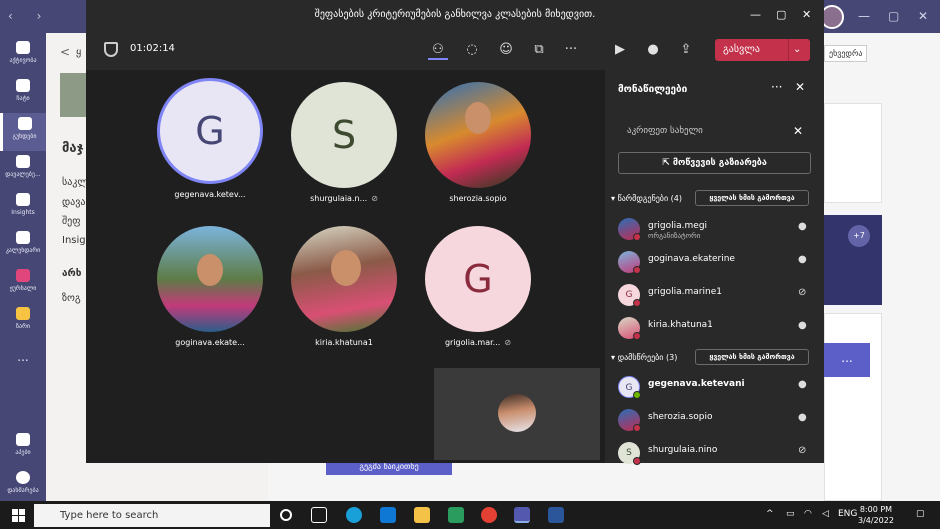  I want to click on attendees-header: ▾ დამსწრეები (3), so click(644, 357).